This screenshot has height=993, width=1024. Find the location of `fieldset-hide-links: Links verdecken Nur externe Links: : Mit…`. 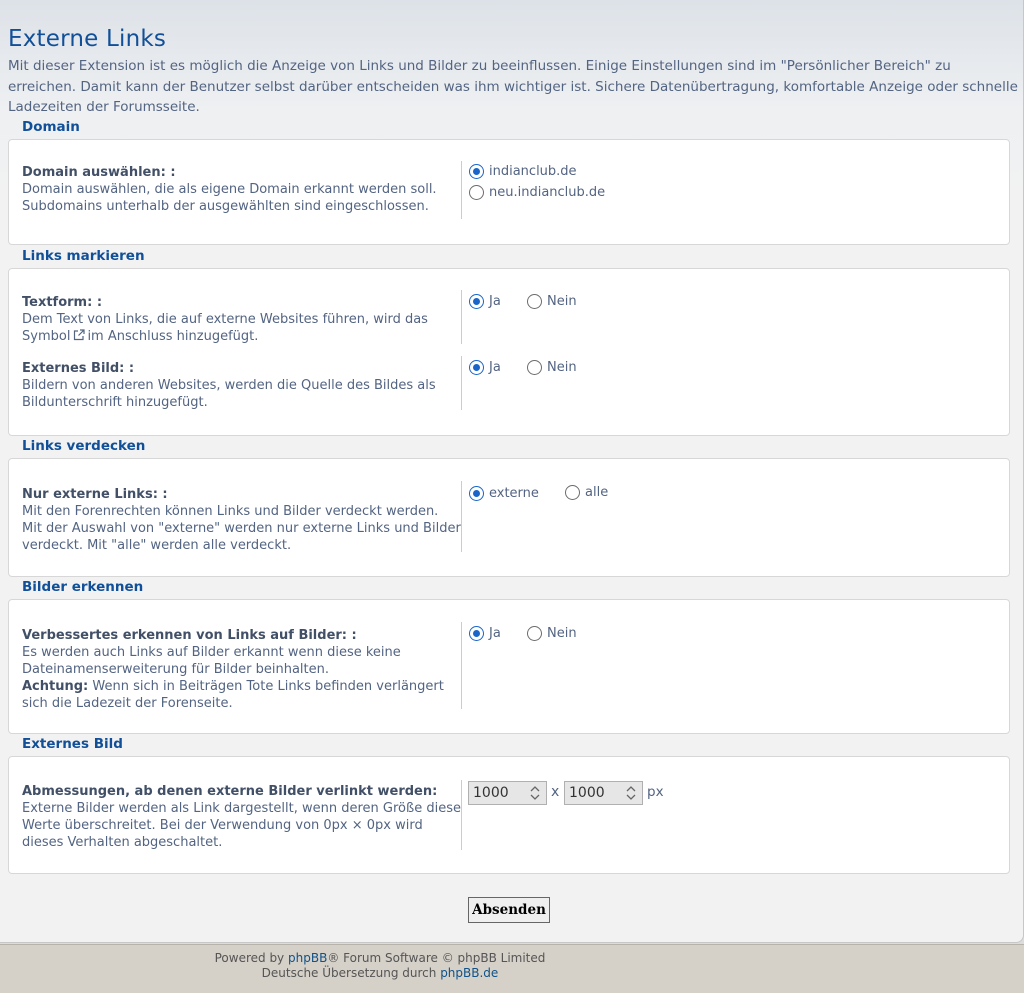

fieldset-hide-links: Links verdecken Nur externe Links: : Mit… is located at coordinates (509, 507).